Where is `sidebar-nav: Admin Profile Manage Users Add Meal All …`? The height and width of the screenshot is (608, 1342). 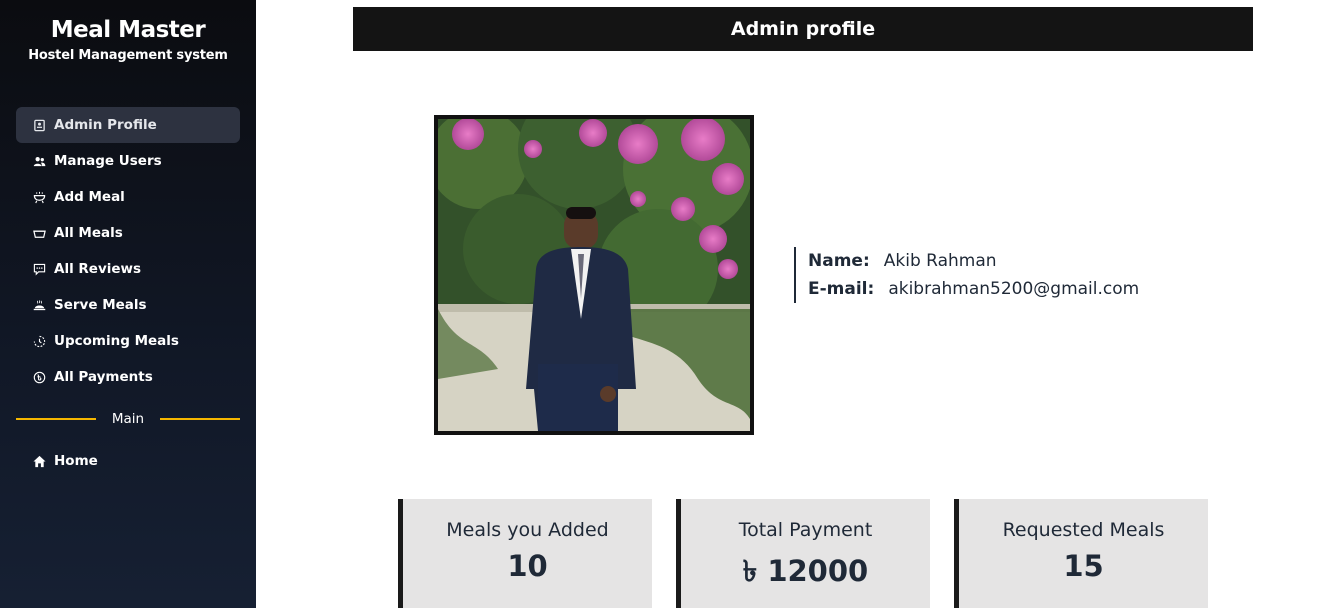 sidebar-nav: Admin Profile Manage Users Add Meal All … is located at coordinates (128, 251).